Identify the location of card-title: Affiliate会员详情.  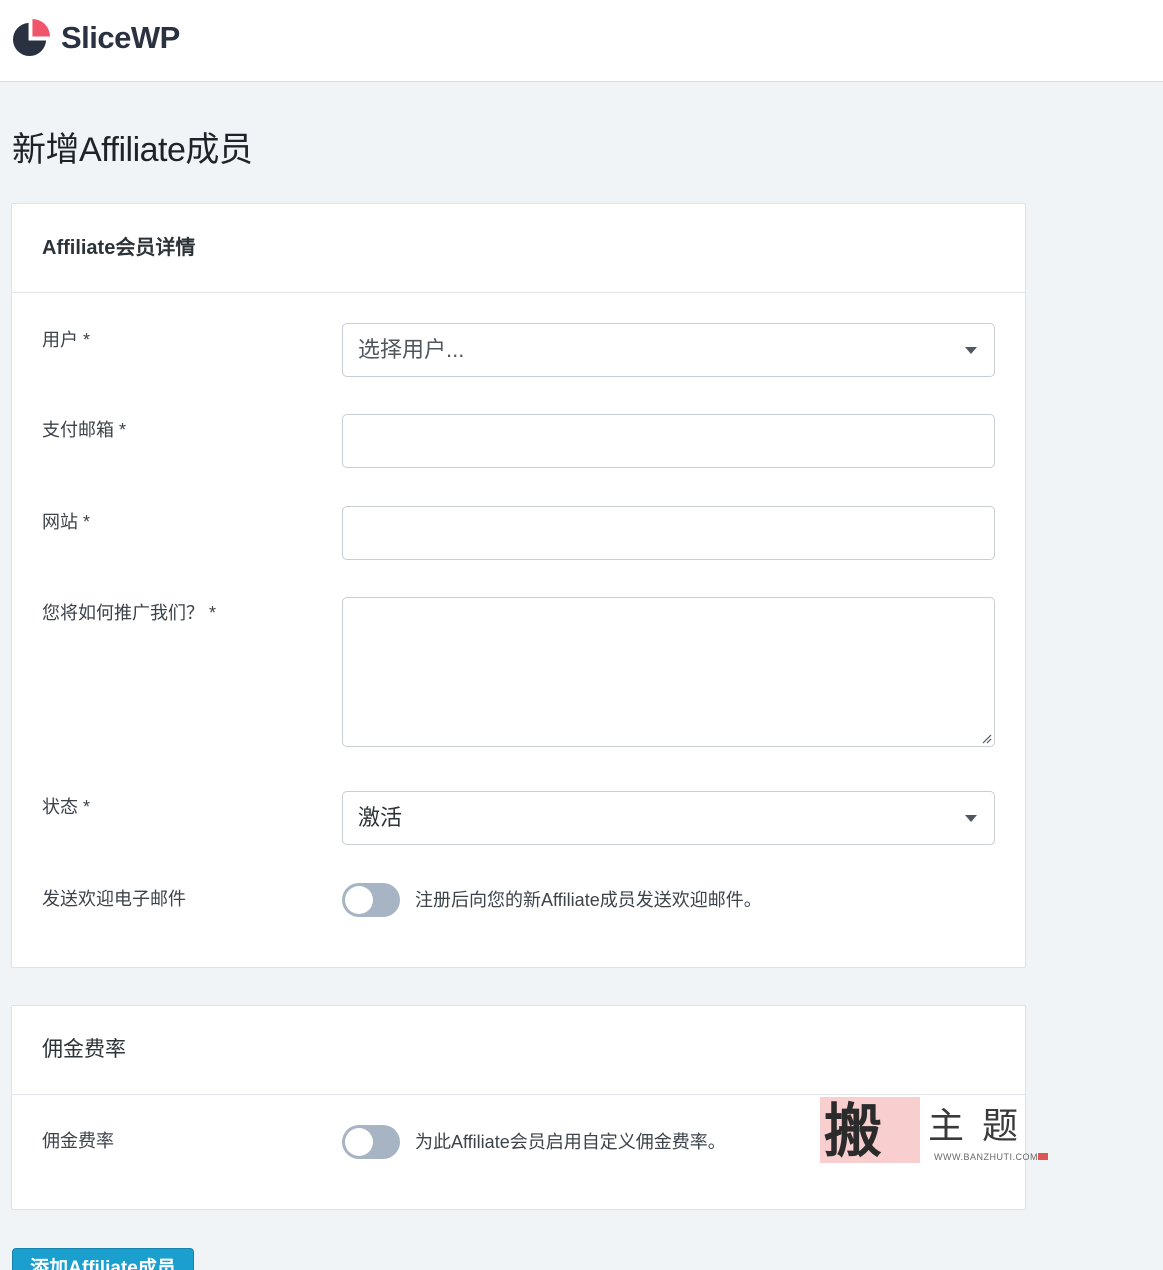
(119, 248).